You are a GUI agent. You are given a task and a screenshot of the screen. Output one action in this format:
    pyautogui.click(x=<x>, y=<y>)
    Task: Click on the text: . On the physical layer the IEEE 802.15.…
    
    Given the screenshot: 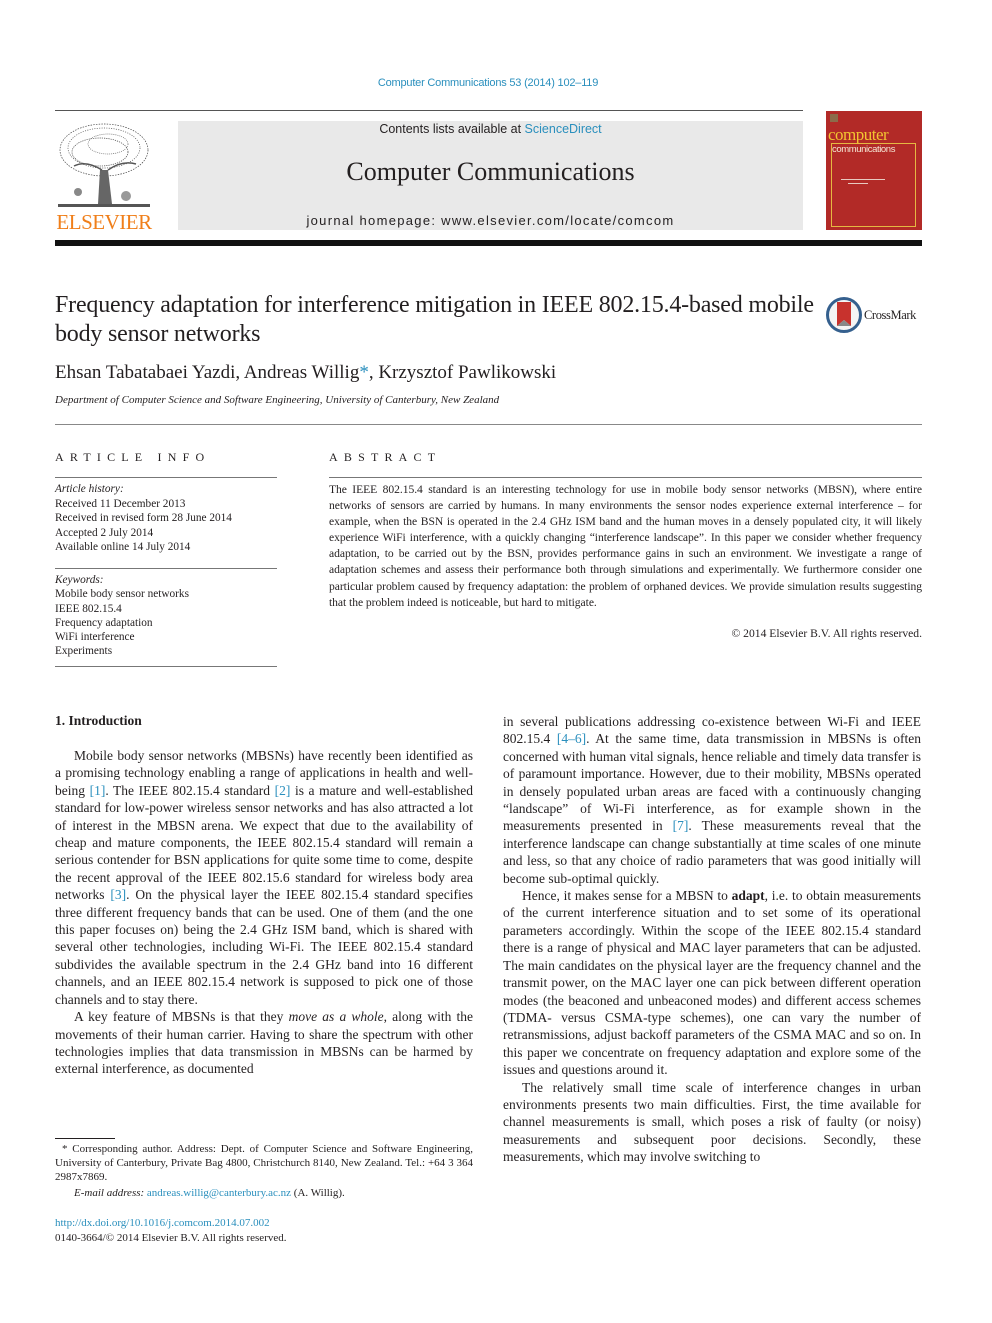 What is the action you would take?
    pyautogui.click(x=264, y=947)
    